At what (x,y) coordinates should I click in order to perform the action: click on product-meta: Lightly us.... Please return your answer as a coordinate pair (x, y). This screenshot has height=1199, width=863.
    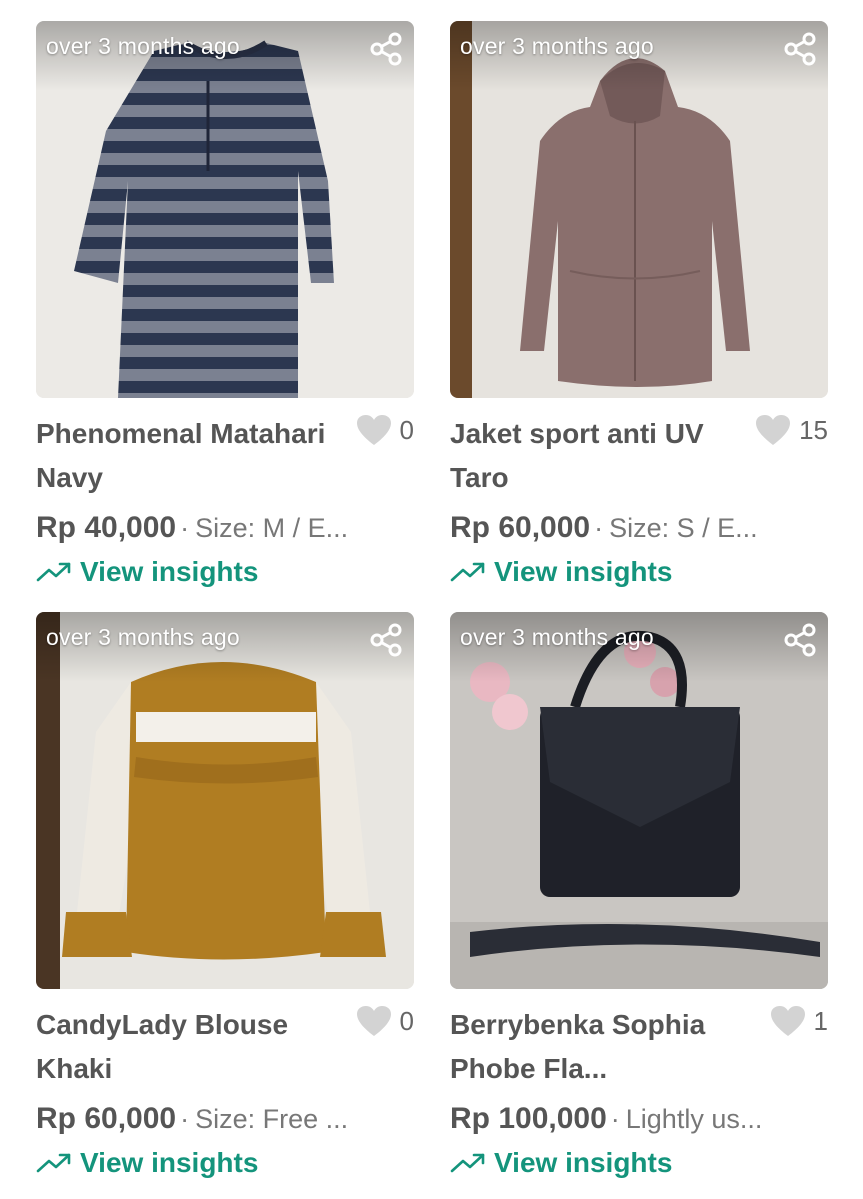
    Looking at the image, I should click on (694, 1119).